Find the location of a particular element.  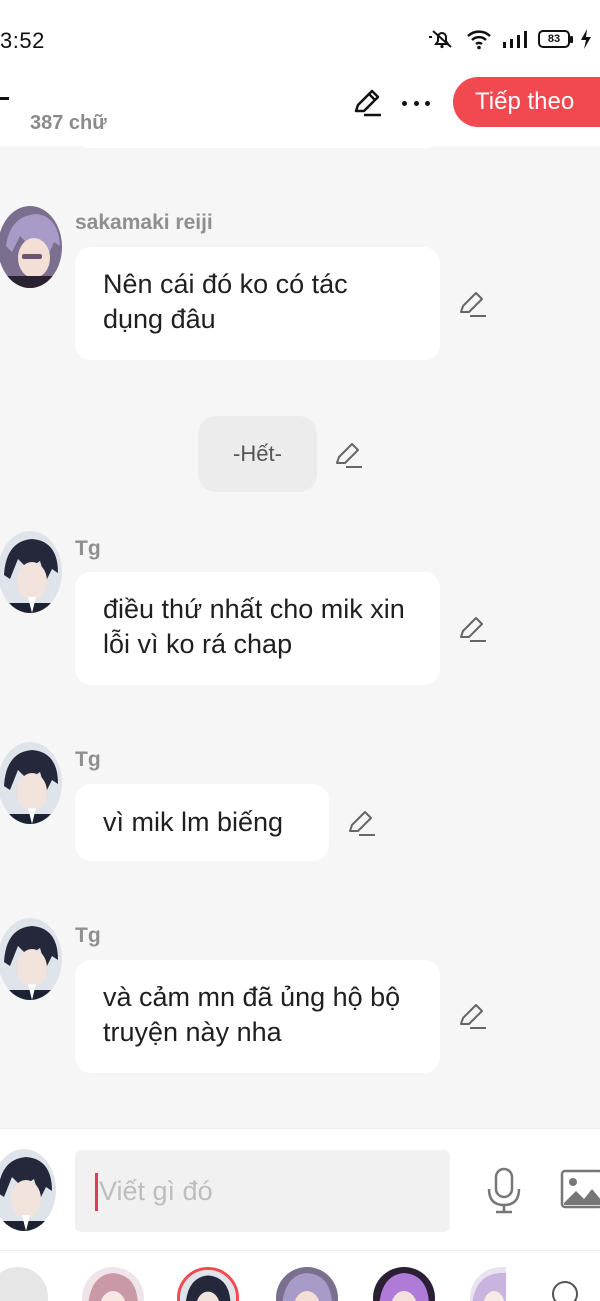

menu-icon is located at coordinates (24, 1284).